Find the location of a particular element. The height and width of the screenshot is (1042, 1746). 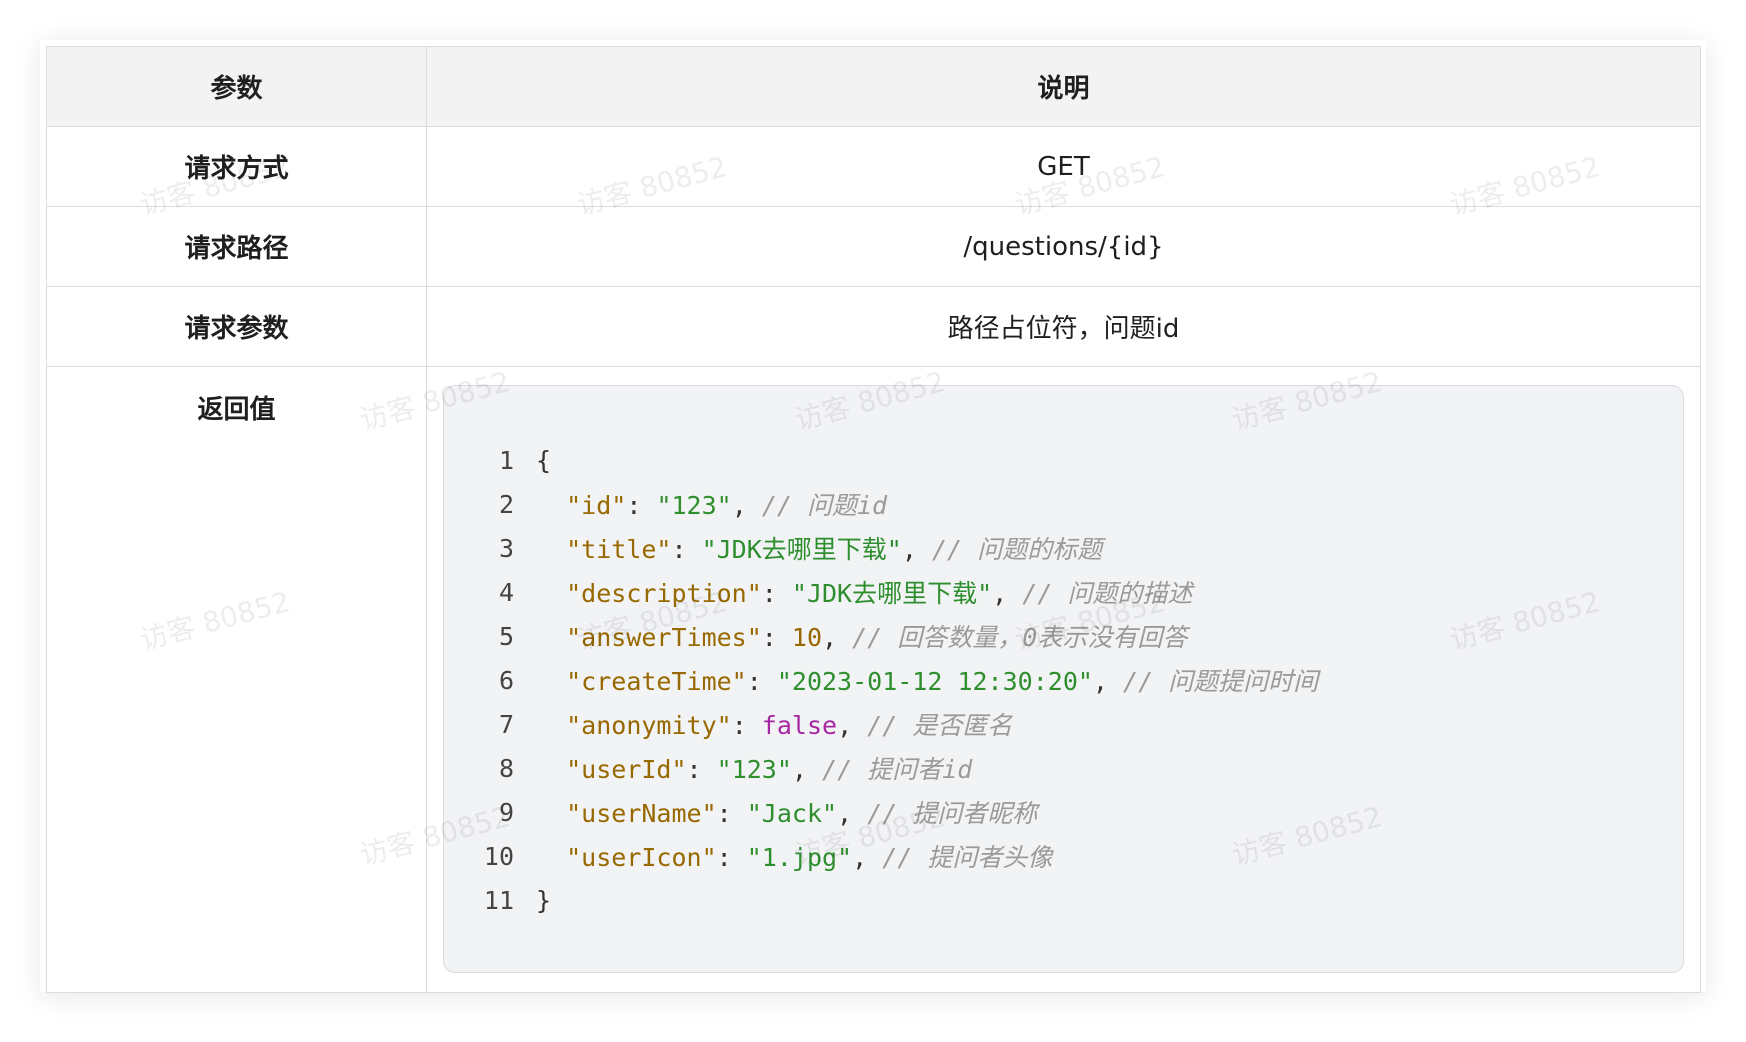

code-comment: // 问题的描述 is located at coordinates (1107, 593).